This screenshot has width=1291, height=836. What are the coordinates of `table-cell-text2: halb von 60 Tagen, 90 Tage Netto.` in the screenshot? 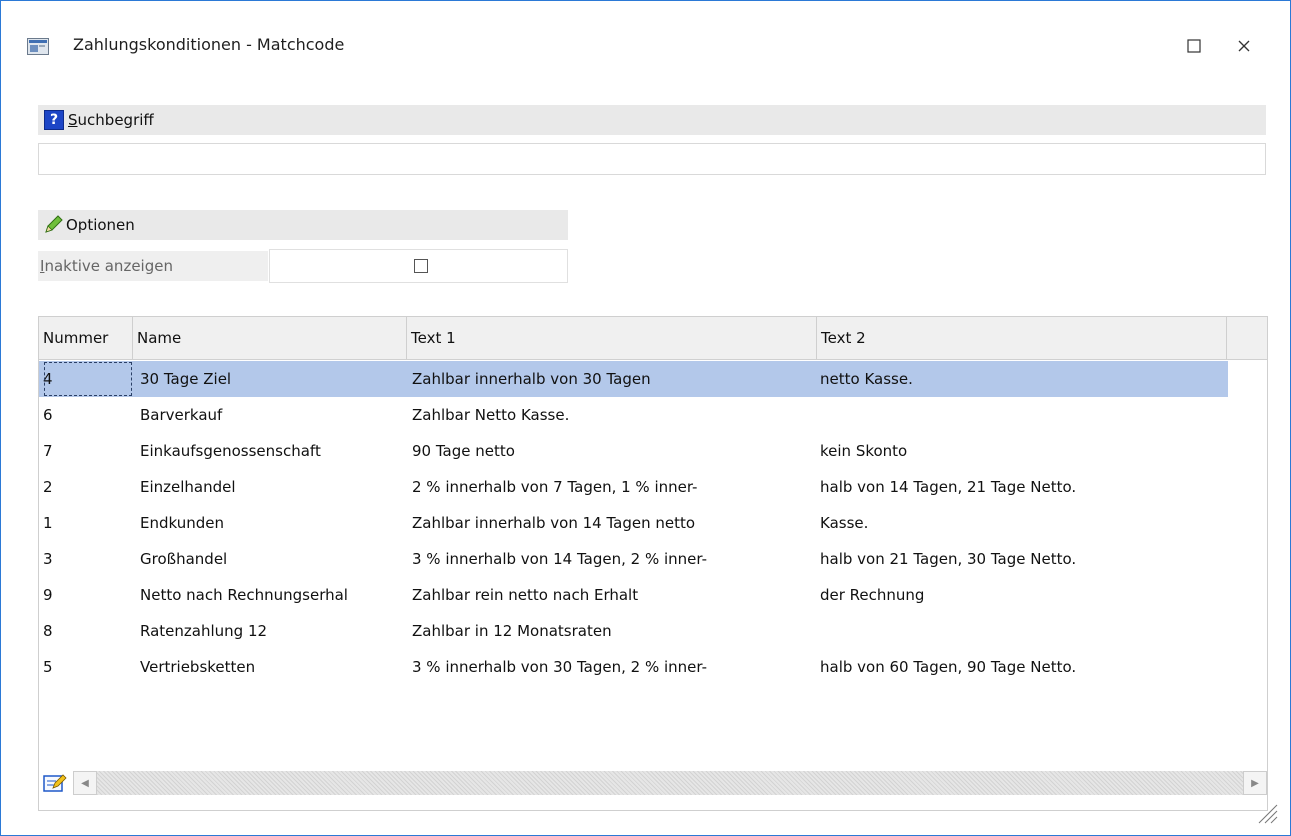 It's located at (948, 667).